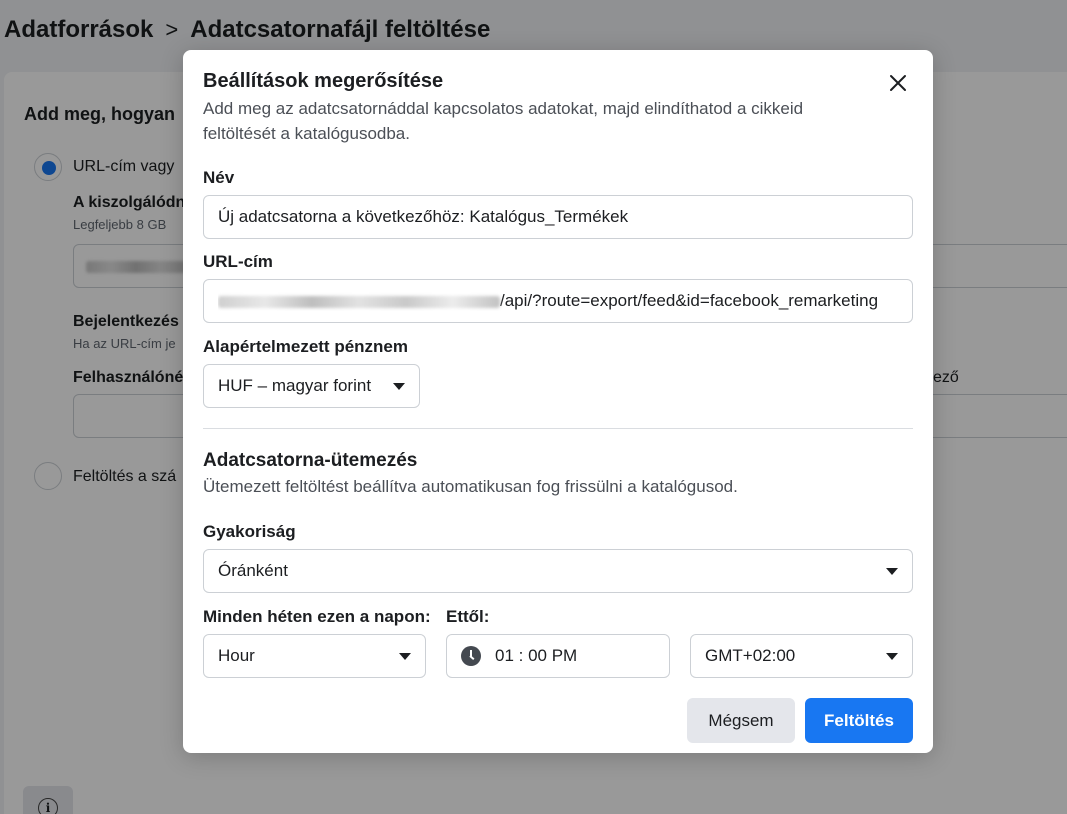 This screenshot has width=1067, height=814. I want to click on close-icon, so click(898, 83).